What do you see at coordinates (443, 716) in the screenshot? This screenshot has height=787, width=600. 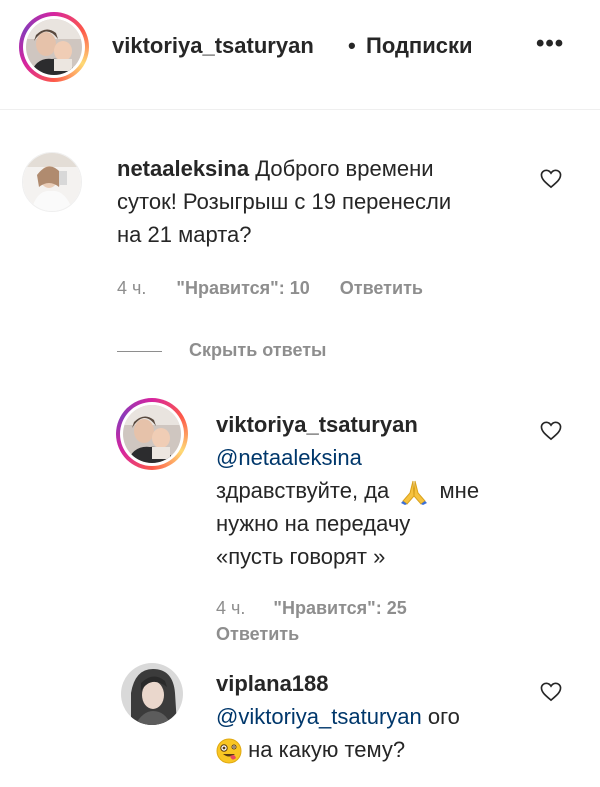 I see `reply-text-line: ого` at bounding box center [443, 716].